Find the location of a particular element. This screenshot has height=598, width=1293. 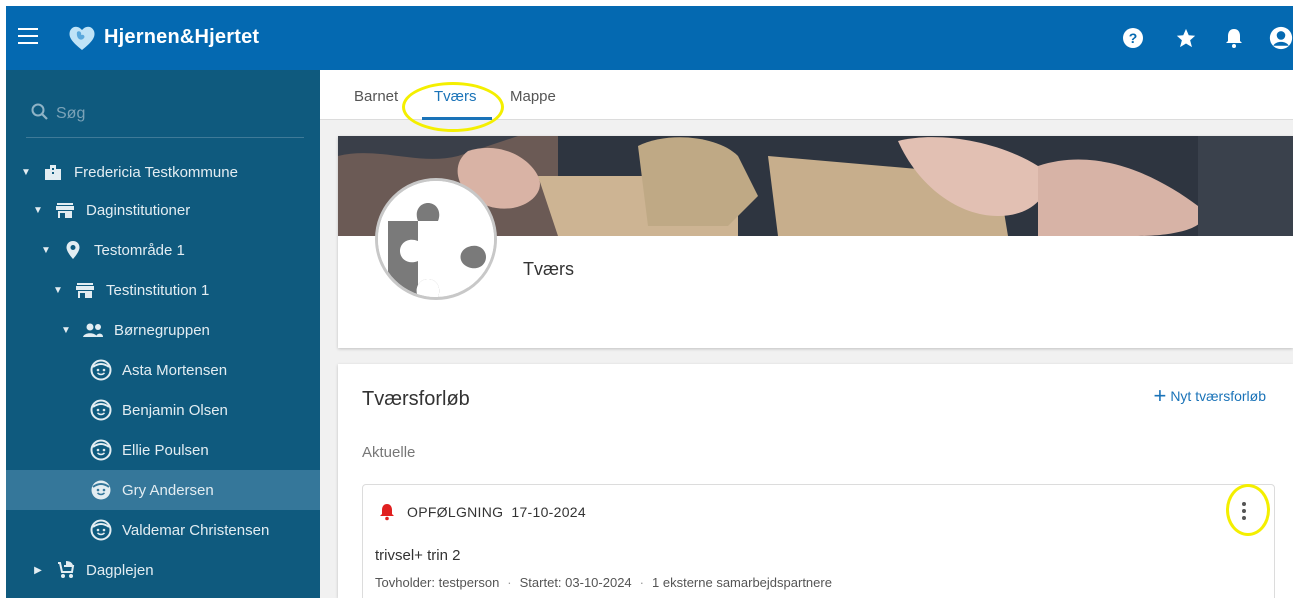

tree-item-boernegruppen: ▼ Børnegruppen is located at coordinates (135, 330).